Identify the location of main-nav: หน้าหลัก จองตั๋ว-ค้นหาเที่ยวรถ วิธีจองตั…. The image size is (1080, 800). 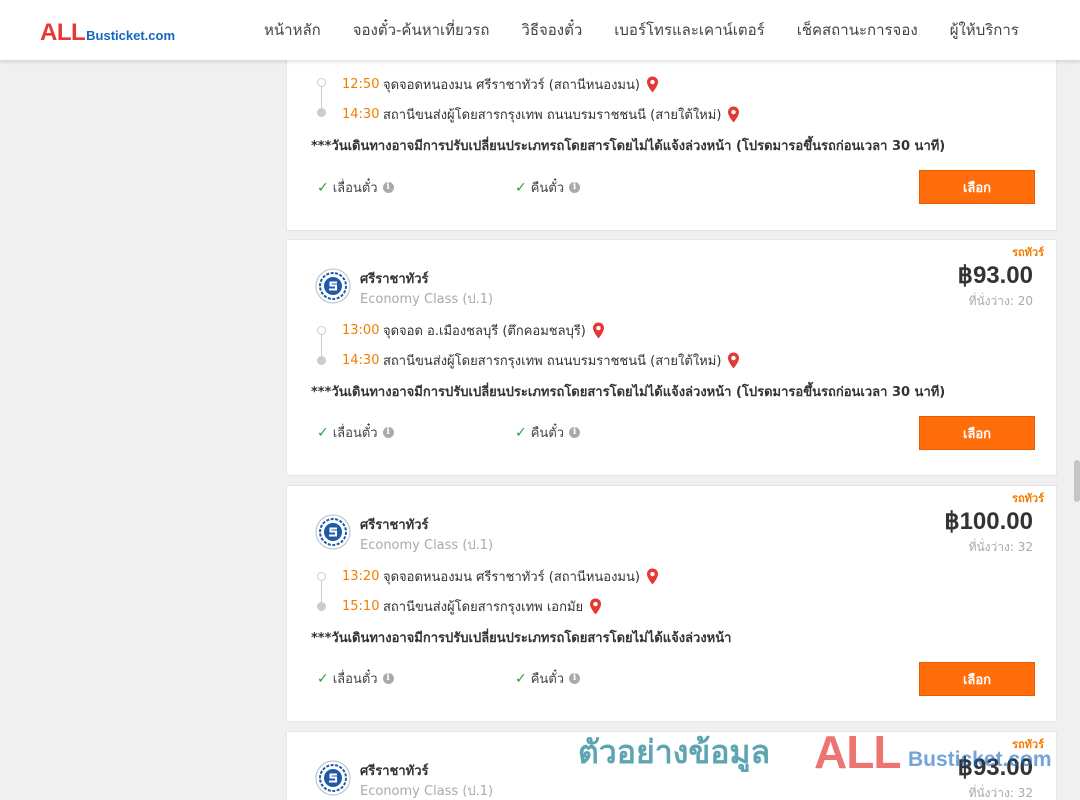
(641, 30).